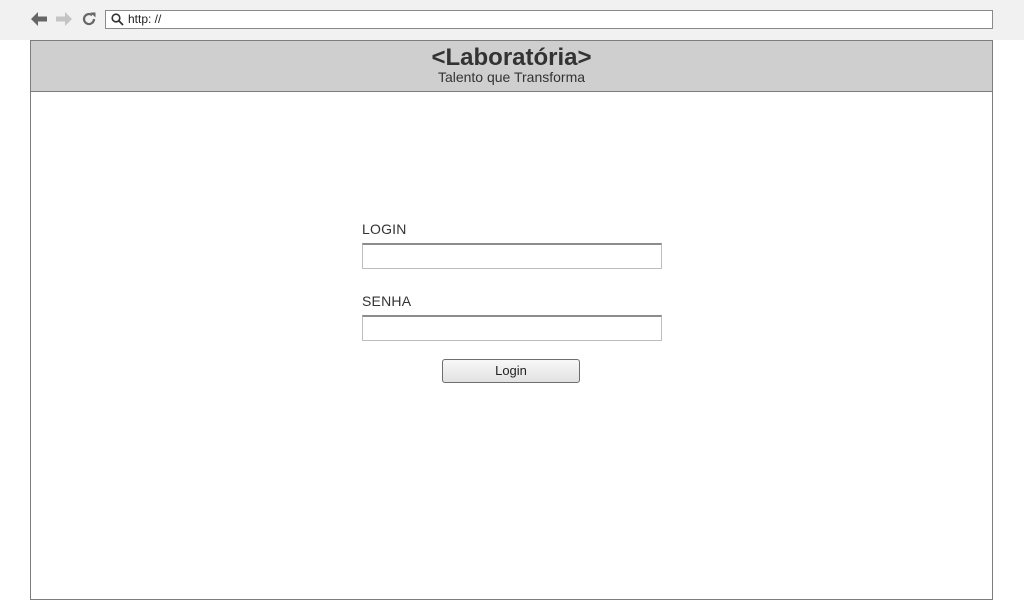  What do you see at coordinates (511, 371) in the screenshot?
I see `login-button: Login` at bounding box center [511, 371].